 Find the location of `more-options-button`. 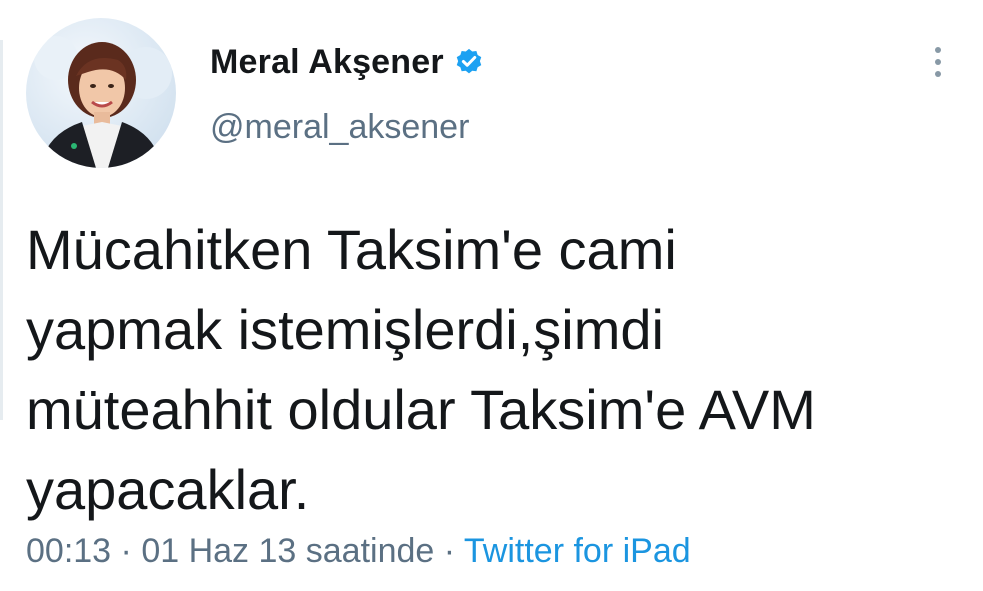

more-options-button is located at coordinates (938, 62).